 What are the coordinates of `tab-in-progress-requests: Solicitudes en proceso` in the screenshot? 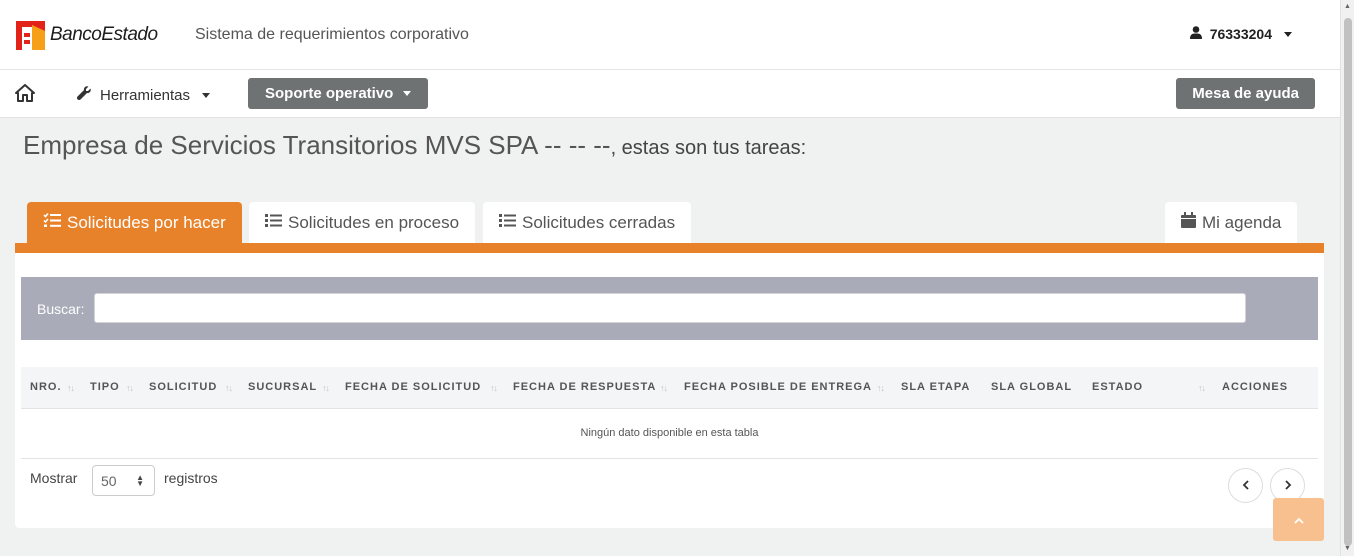 It's located at (362, 222).